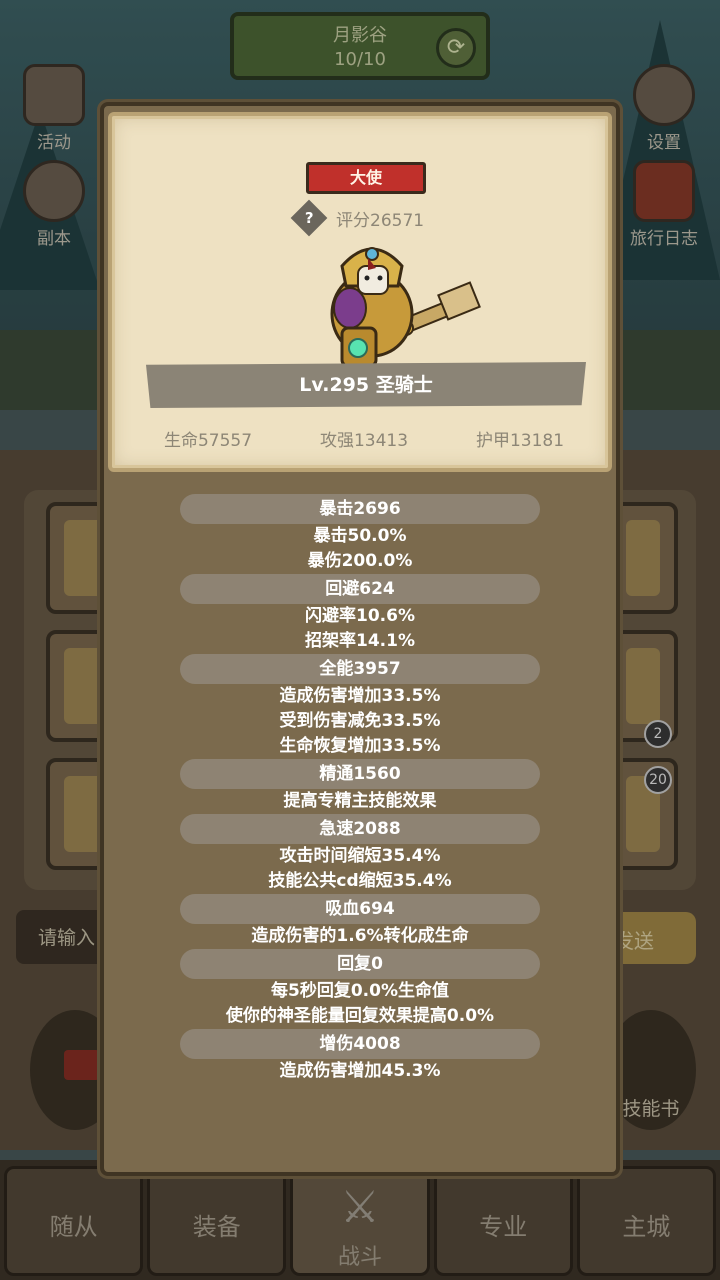  I want to click on stat-group: 回复0 每5秒回复0.0%生命值使你的神圣能量回复效果提高0.0%, so click(360, 989).